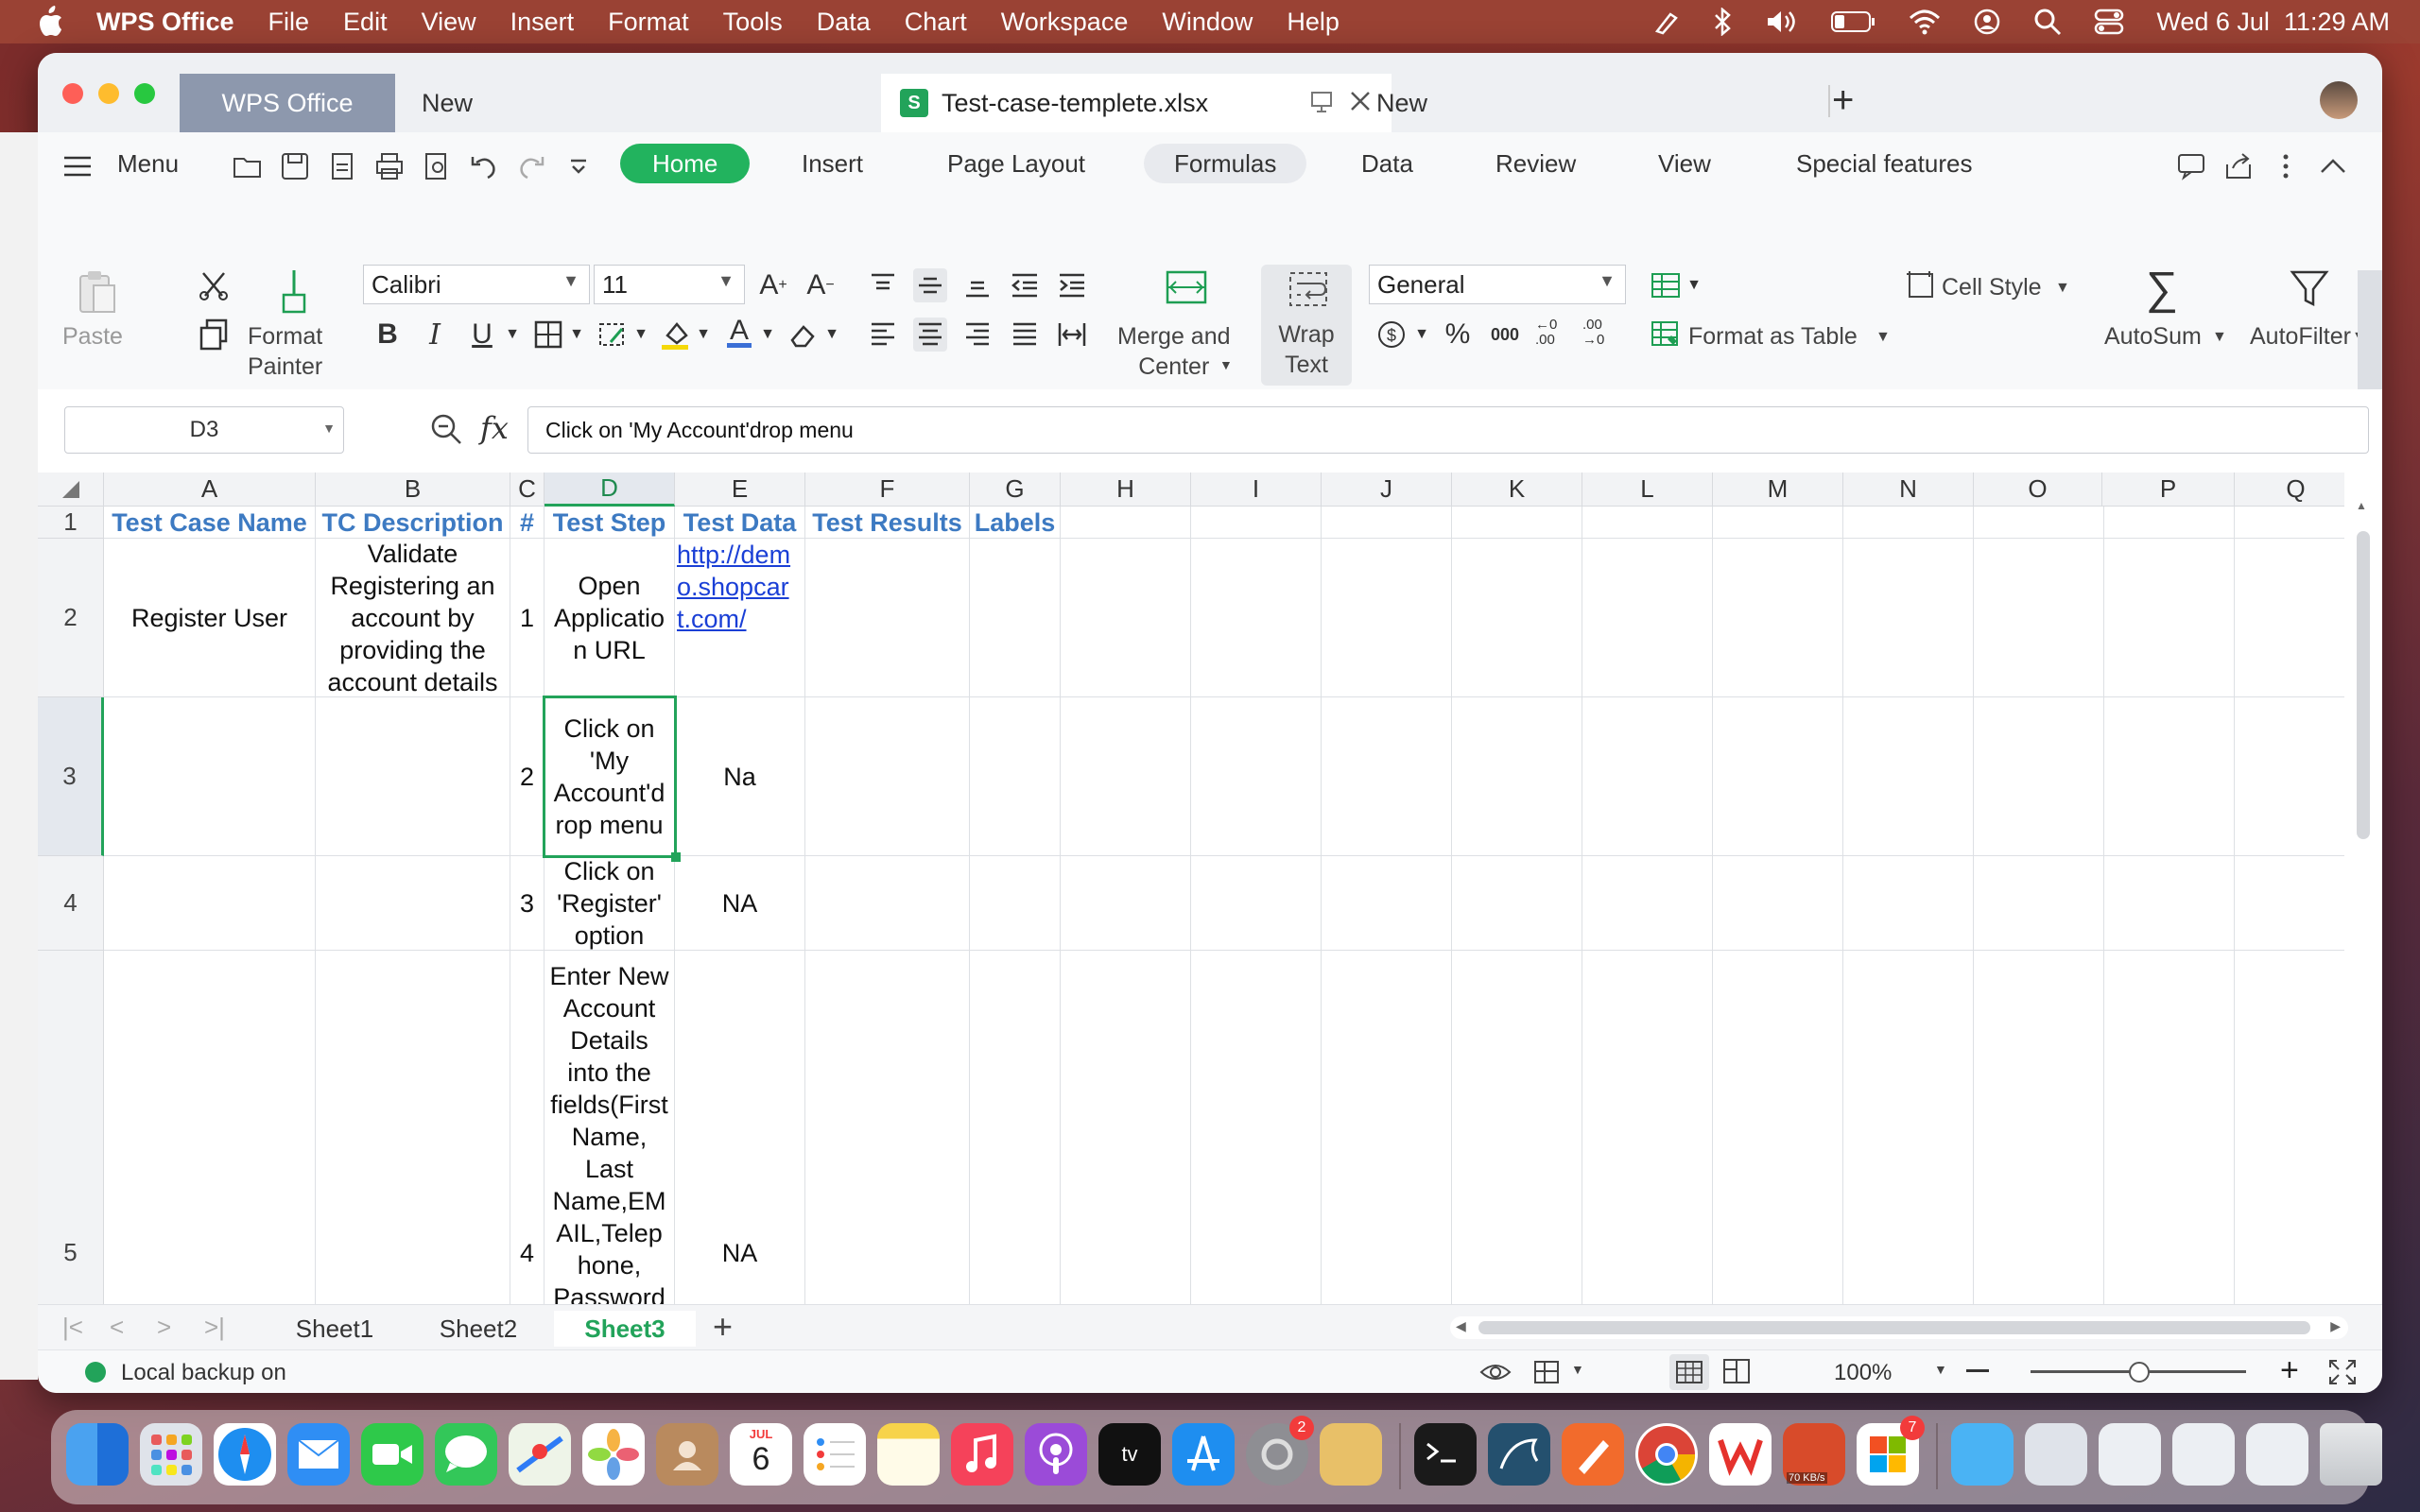 Image resolution: width=2420 pixels, height=1512 pixels. What do you see at coordinates (1666, 335) in the screenshot?
I see `format-as-table-icon` at bounding box center [1666, 335].